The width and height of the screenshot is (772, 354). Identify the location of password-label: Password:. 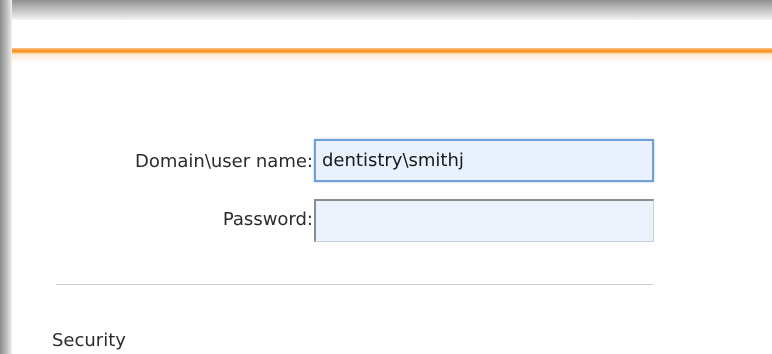
(267, 219).